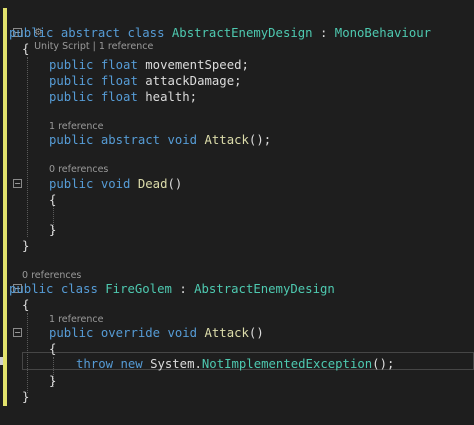 Image resolution: width=474 pixels, height=425 pixels. I want to click on code-line-field: public float movementSpeed;, so click(149, 65).